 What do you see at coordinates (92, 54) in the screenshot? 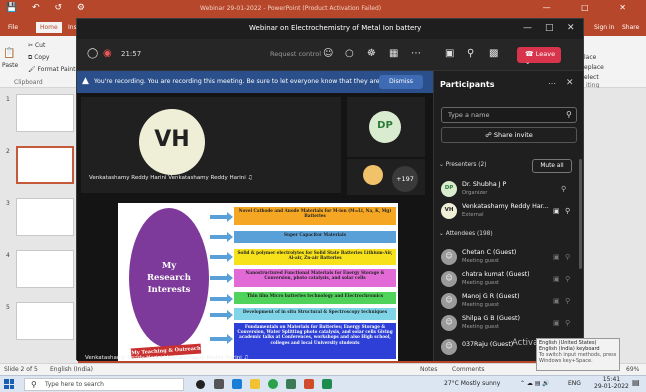
I see `info-icon: ◯` at bounding box center [92, 54].